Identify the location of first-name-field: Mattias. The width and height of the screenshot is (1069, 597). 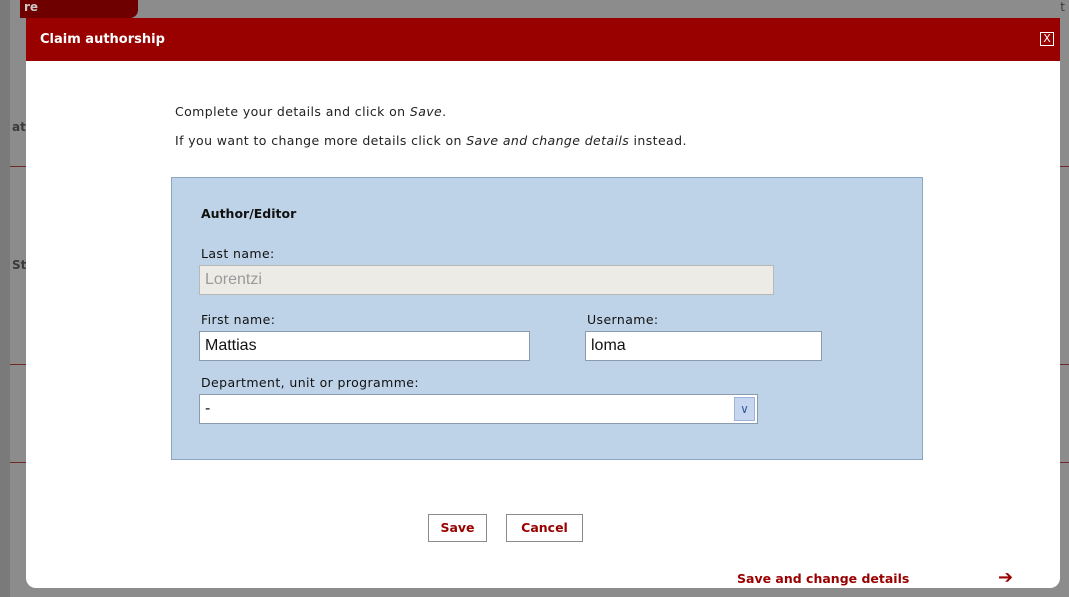
(364, 346).